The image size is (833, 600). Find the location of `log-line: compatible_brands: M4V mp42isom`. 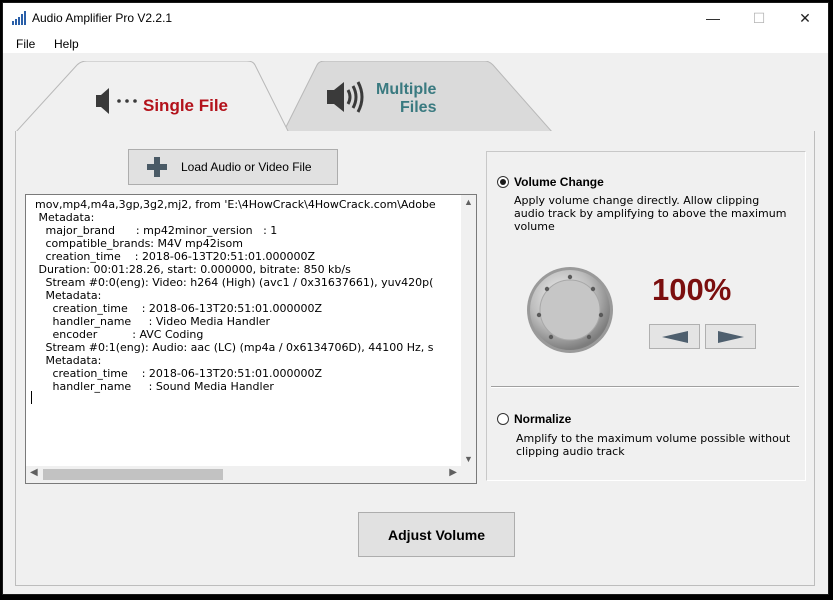

log-line: compatible_brands: M4V mp42isom is located at coordinates (139, 243).